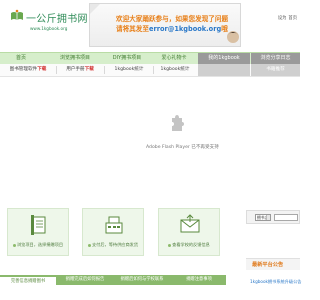 The width and height of the screenshot is (320, 300). I want to click on nav-my-1kgbook: 我的1kgbook, so click(224, 58).